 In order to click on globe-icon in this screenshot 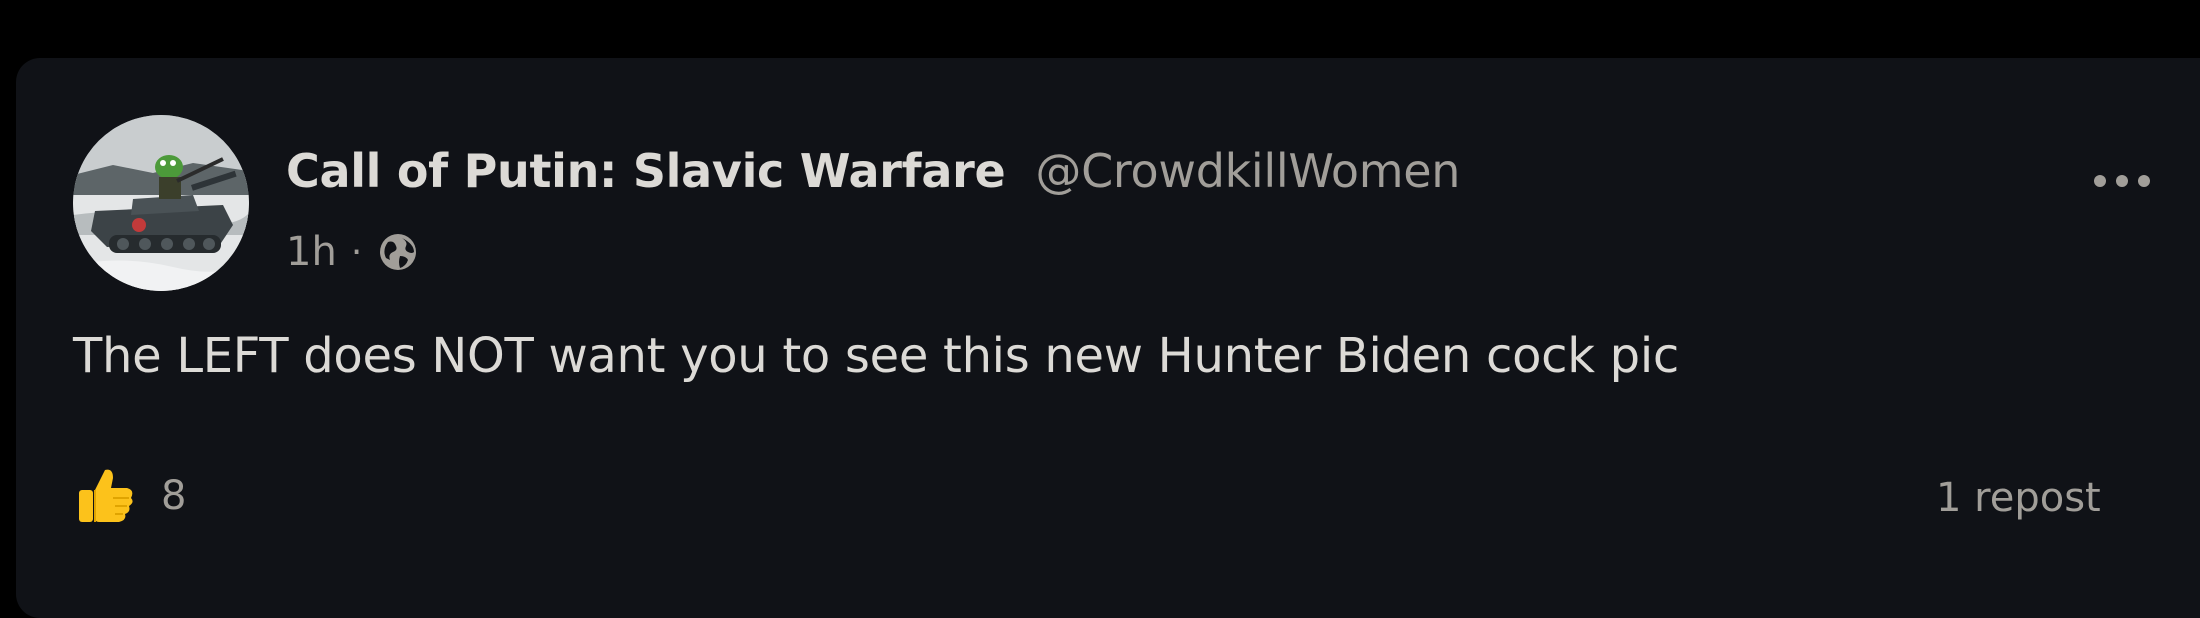, I will do `click(398, 252)`.